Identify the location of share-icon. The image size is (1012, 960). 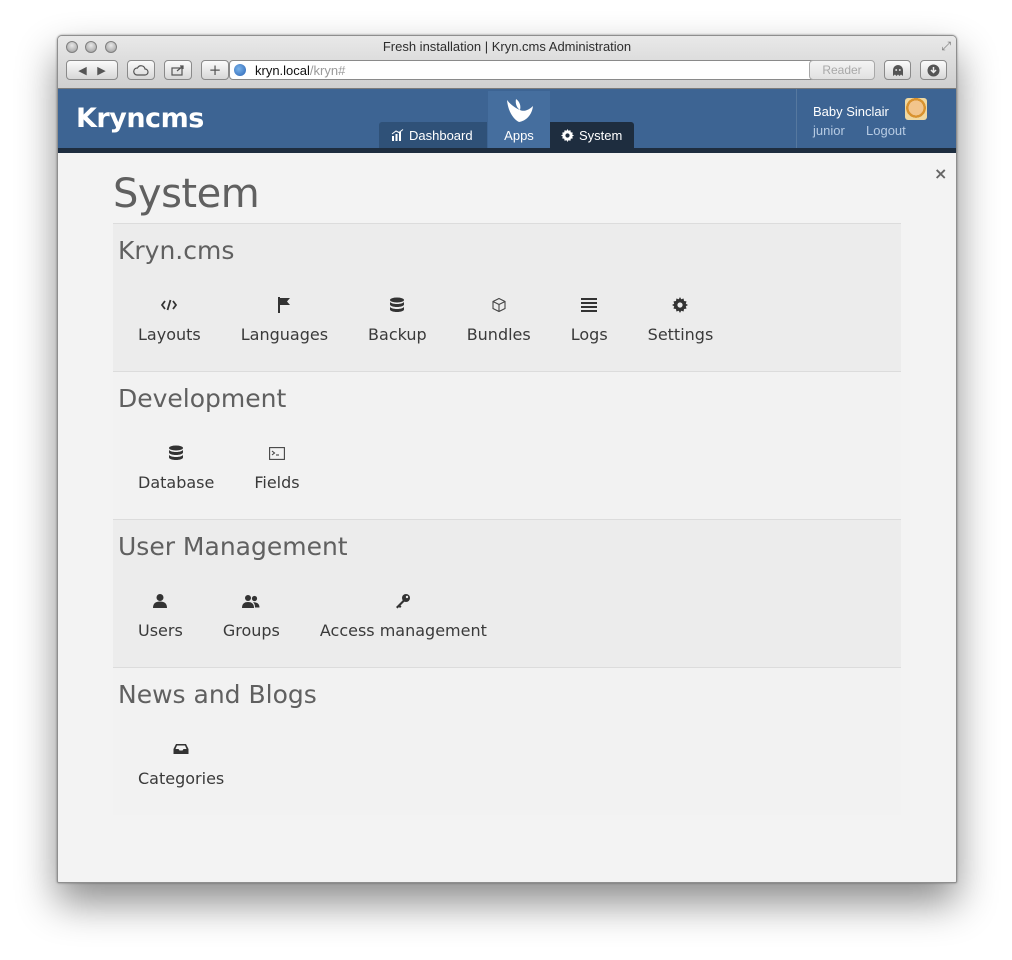
(177, 70).